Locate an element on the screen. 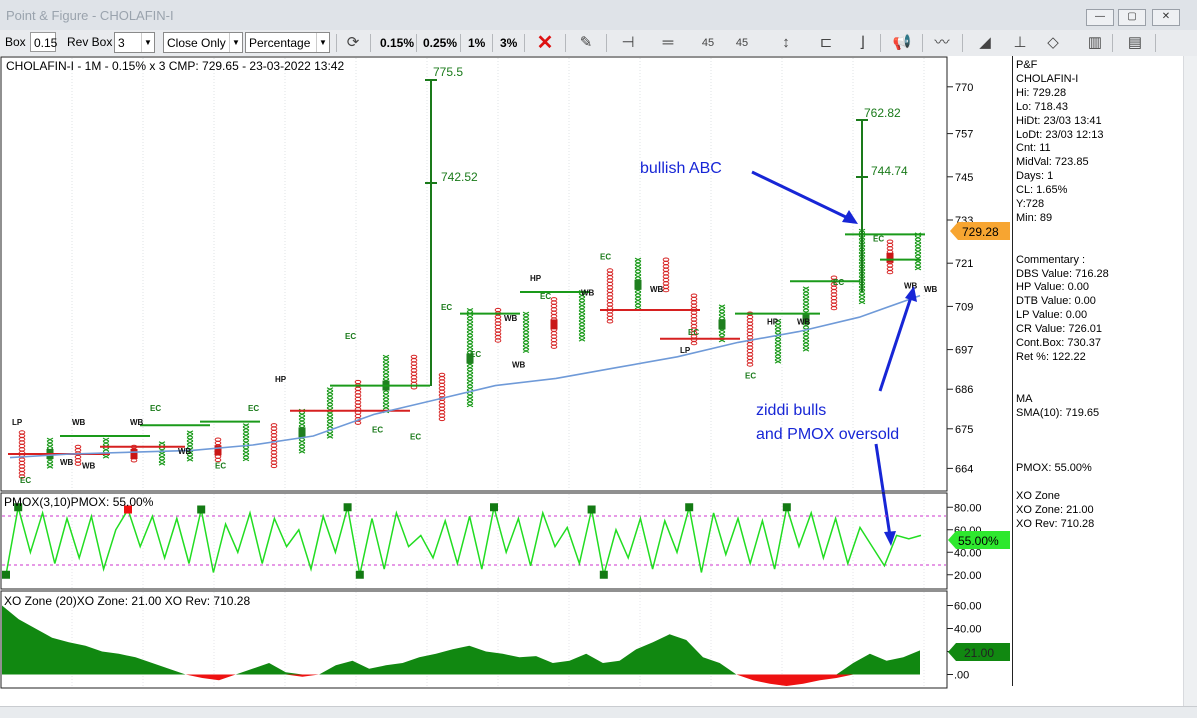  angle-45-left-icon: 45 is located at coordinates (708, 43).